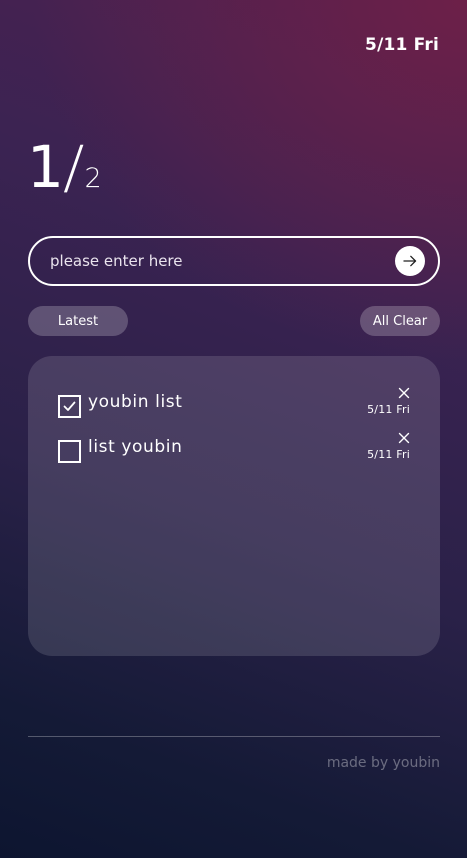  What do you see at coordinates (212, 261) in the screenshot?
I see `todo-input` at bounding box center [212, 261].